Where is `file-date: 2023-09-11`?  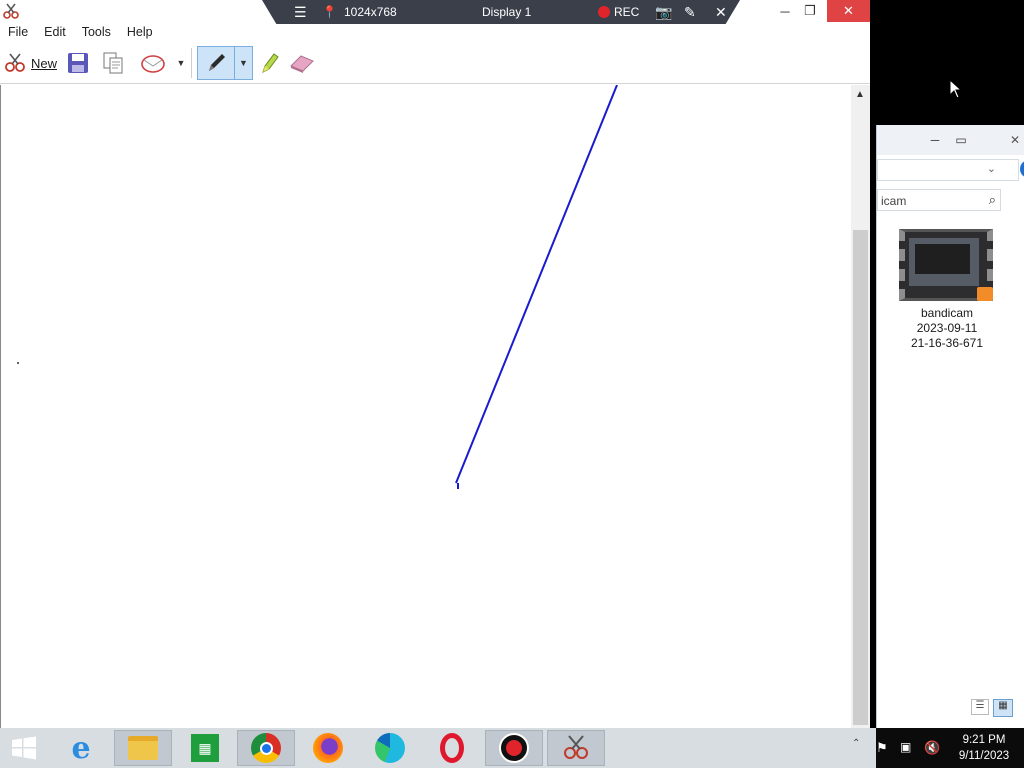 file-date: 2023-09-11 is located at coordinates (947, 328).